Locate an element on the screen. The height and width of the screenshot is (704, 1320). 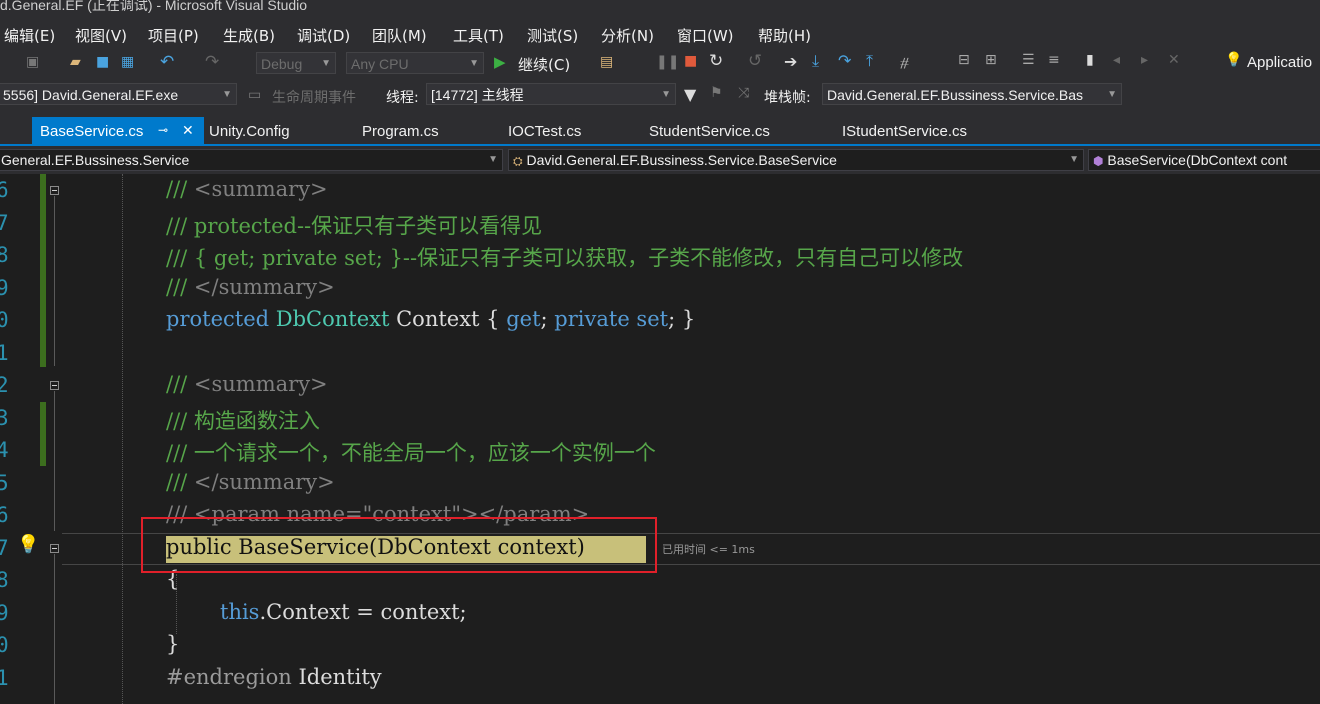
application-insights-icon: 💡 is located at coordinates (1233, 60).